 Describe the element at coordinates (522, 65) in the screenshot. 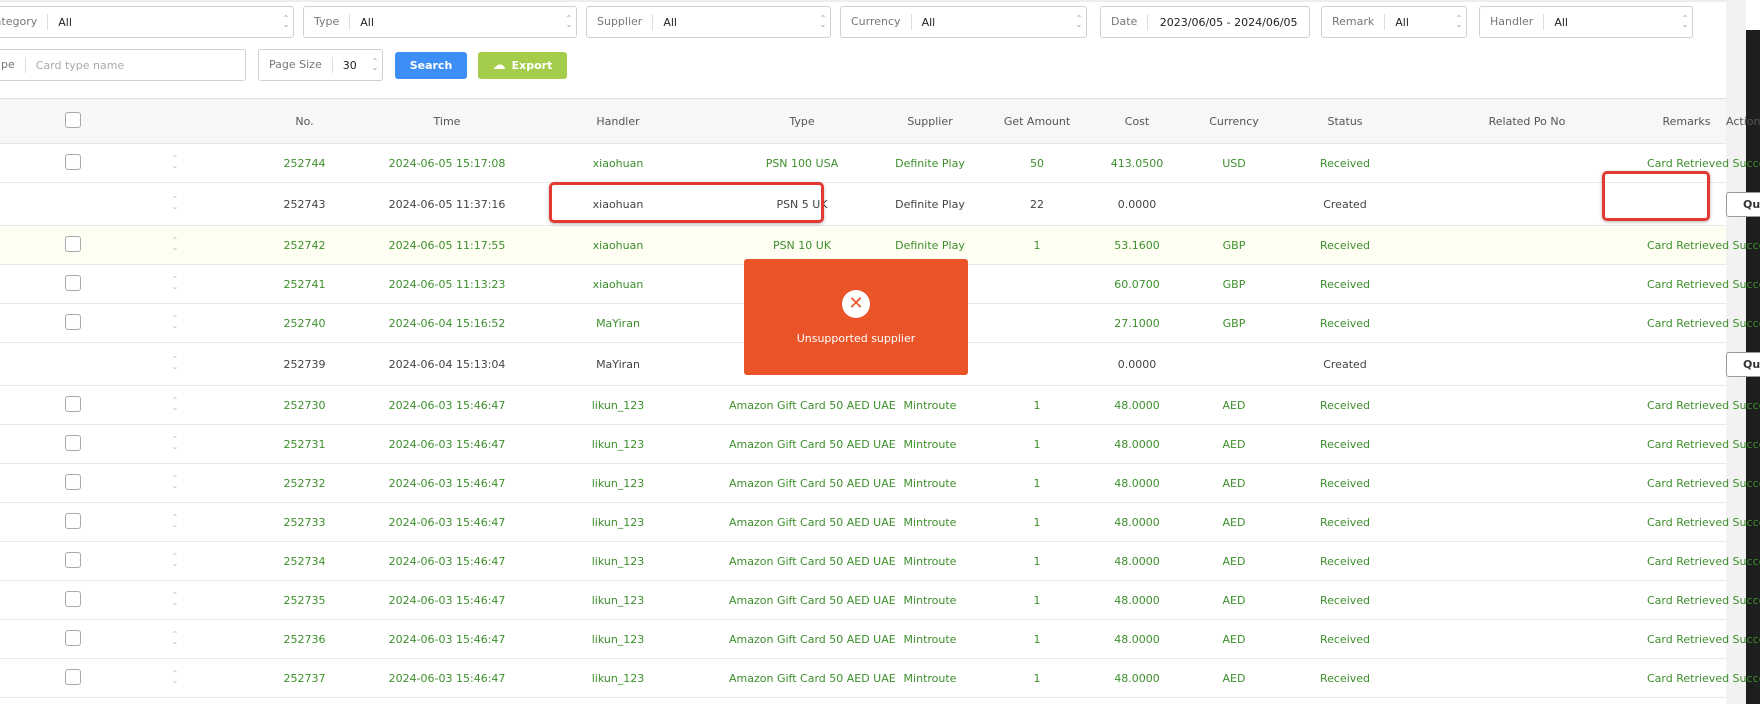

I see `export-button: ☁ Export` at that location.